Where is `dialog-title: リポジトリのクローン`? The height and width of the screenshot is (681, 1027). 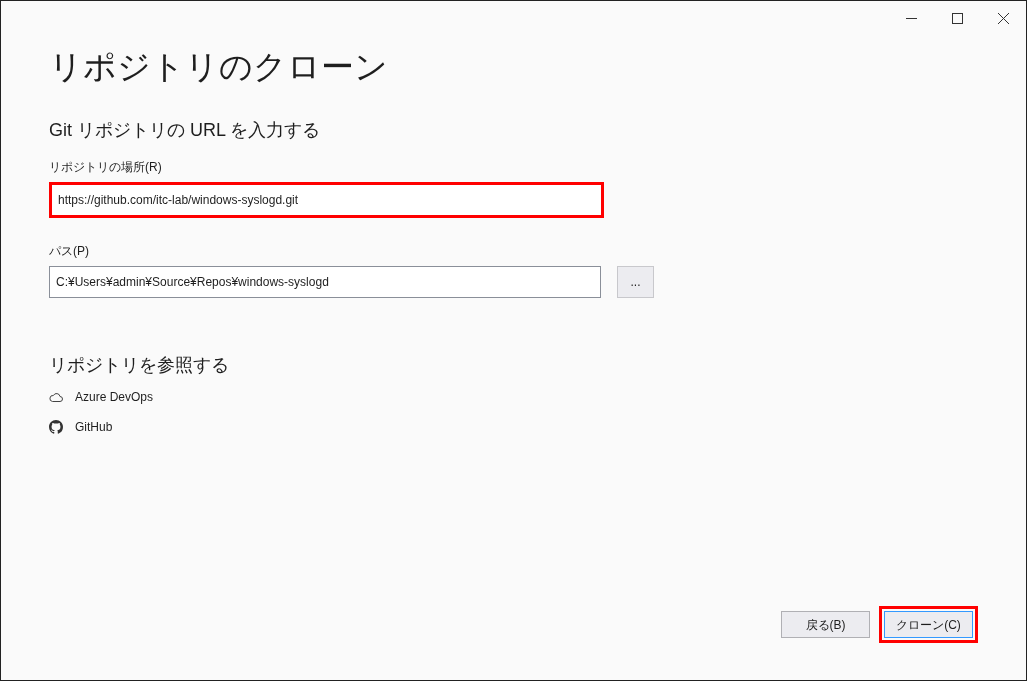
dialog-title: リポジトリのクローン is located at coordinates (218, 67).